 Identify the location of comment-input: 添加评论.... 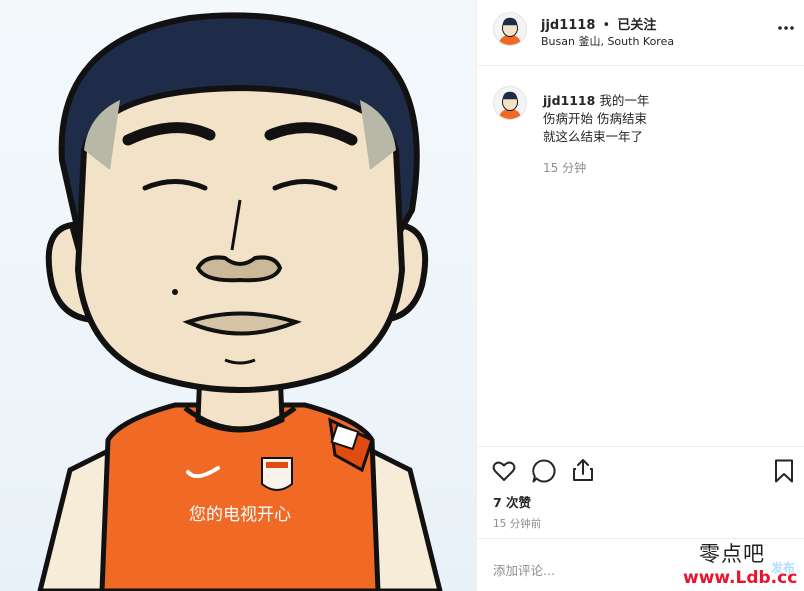
(524, 569).